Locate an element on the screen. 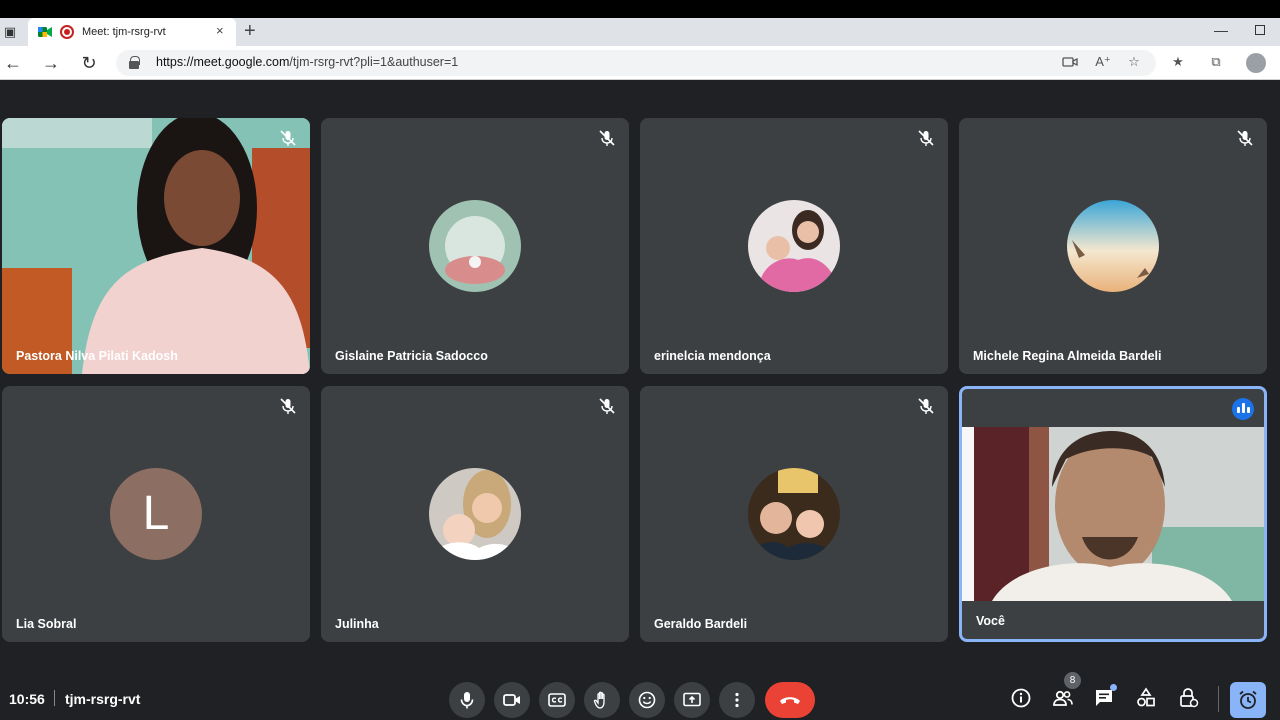 This screenshot has width=1280, height=720. emoji-icon is located at coordinates (647, 700).